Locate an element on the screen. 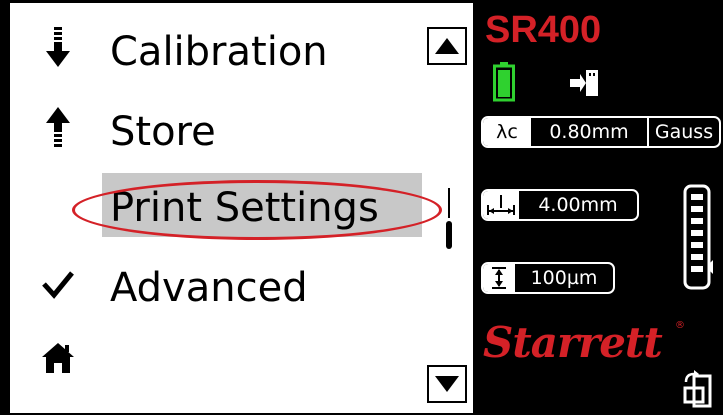  scroll-down-button is located at coordinates (447, 384).